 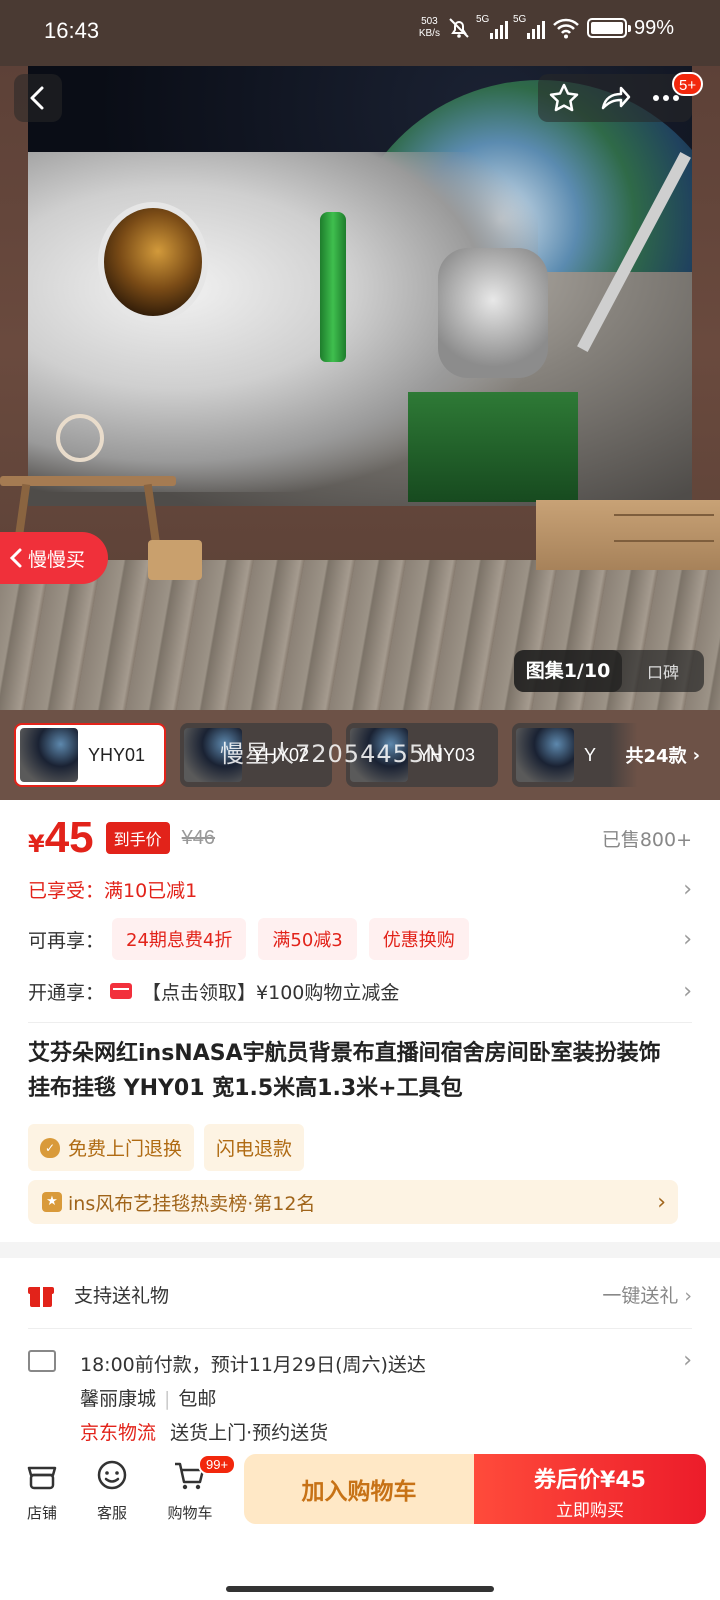 What do you see at coordinates (646, 839) in the screenshot?
I see `sold-count: 已售800+` at bounding box center [646, 839].